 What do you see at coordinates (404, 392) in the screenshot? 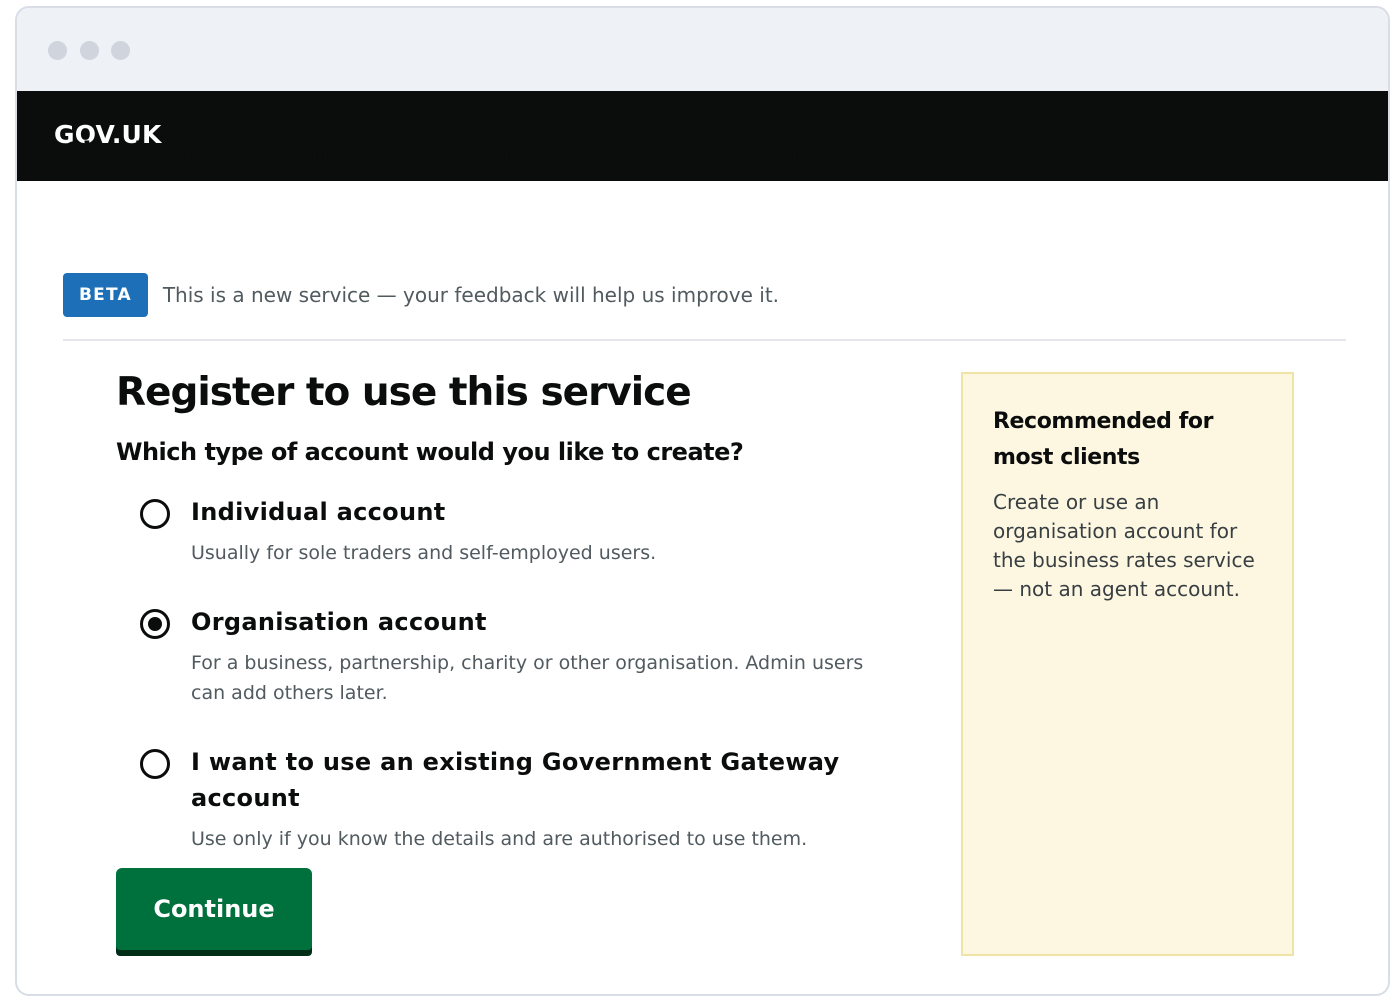
I see `page-title: Register to use this service` at bounding box center [404, 392].